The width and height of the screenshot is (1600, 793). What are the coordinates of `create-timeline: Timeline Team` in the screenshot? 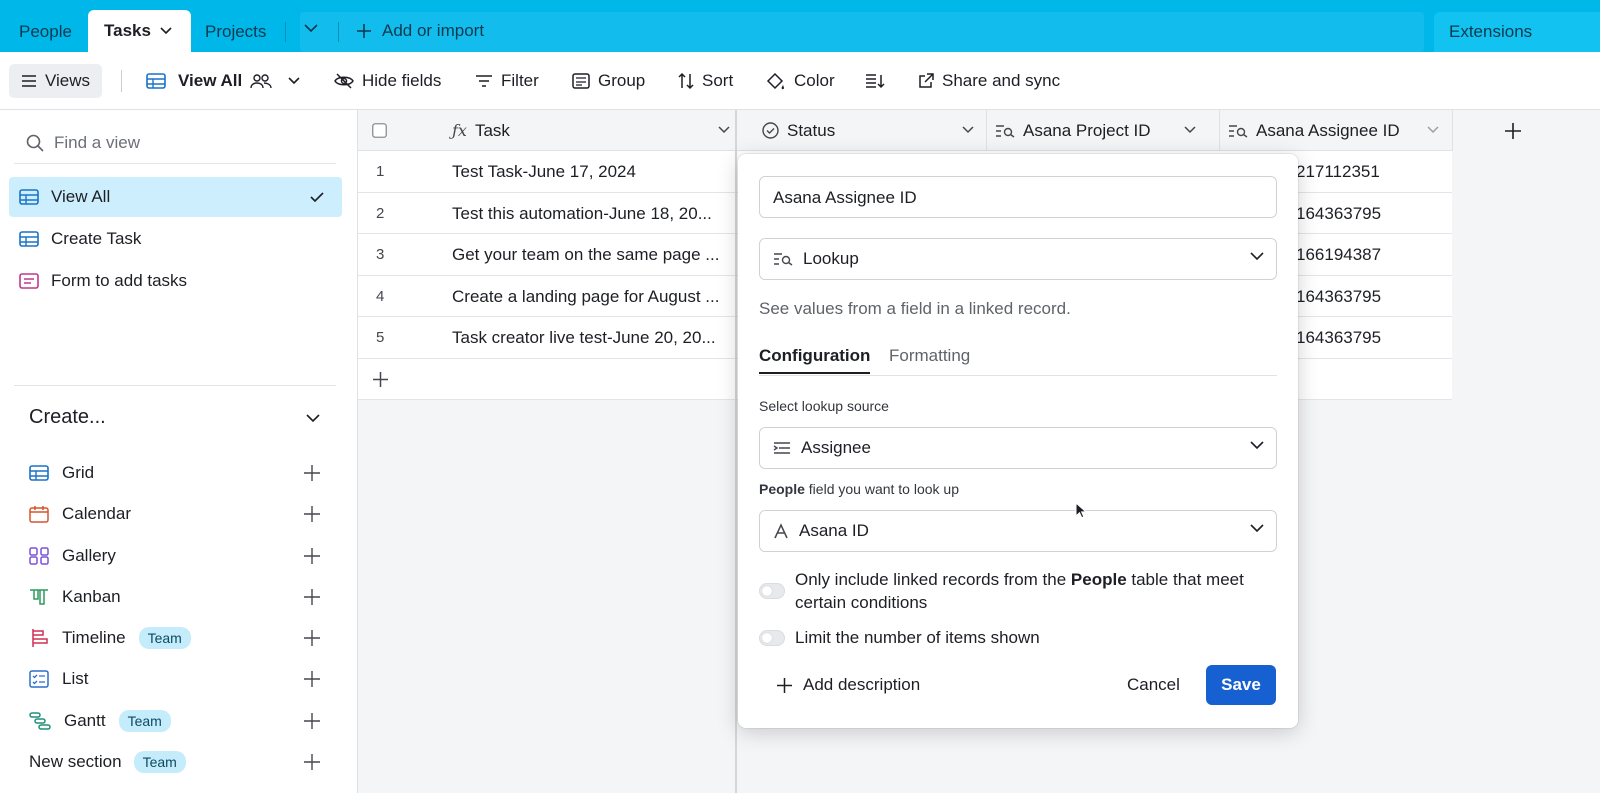 It's located at (179, 638).